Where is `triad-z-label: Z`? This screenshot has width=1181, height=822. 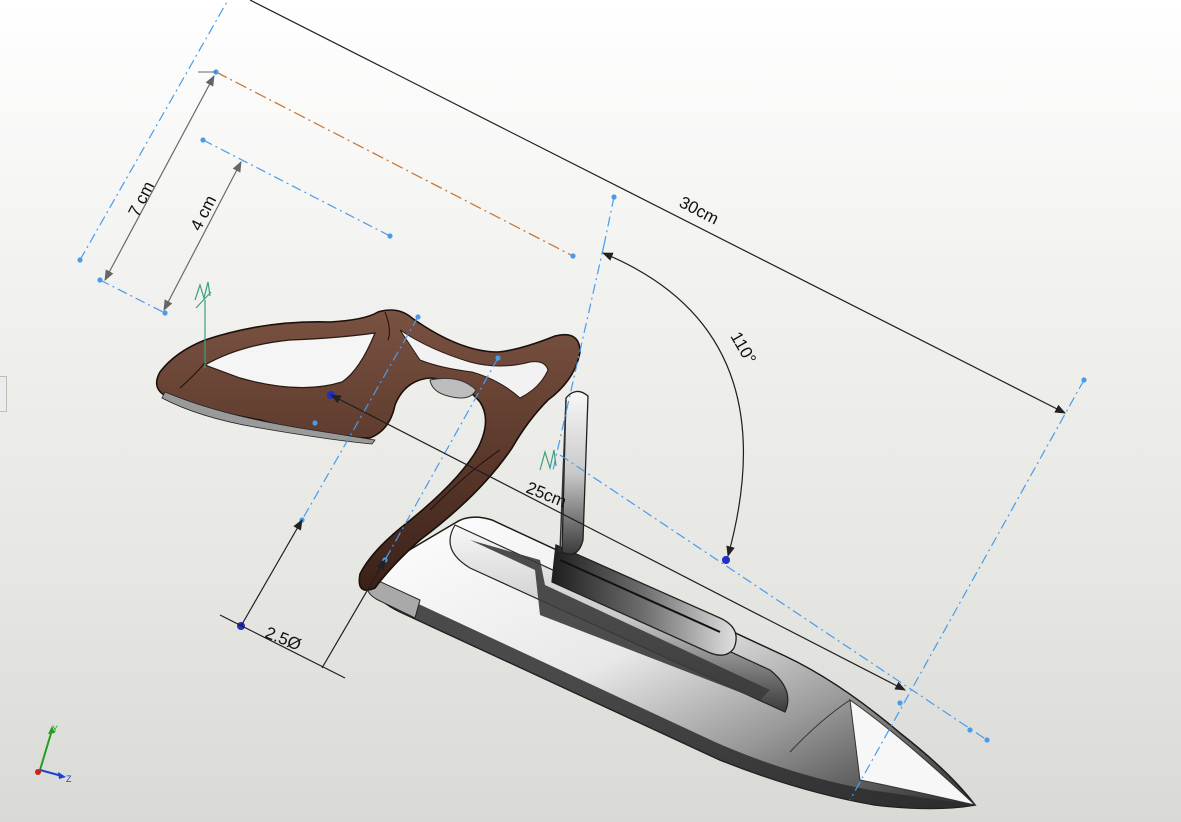 triad-z-label: Z is located at coordinates (69, 779).